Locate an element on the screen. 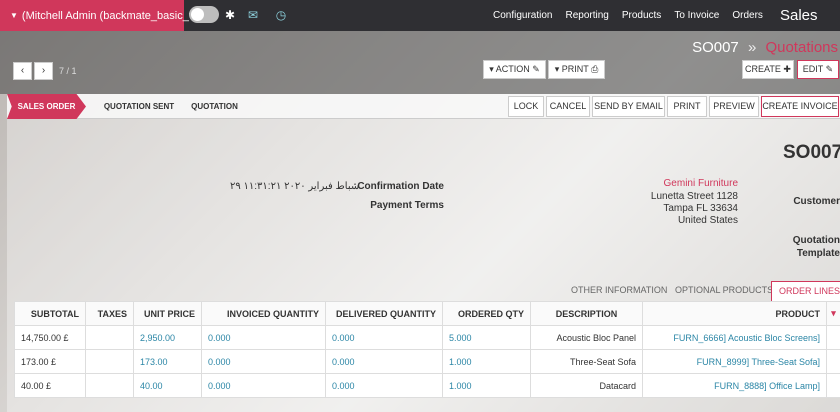 This screenshot has height=412, width=840. breadcrumb-current: SO007 is located at coordinates (715, 47).